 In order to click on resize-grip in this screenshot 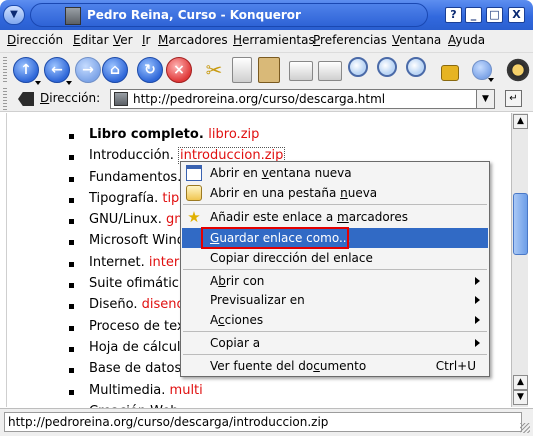, I will do `click(525, 428)`.